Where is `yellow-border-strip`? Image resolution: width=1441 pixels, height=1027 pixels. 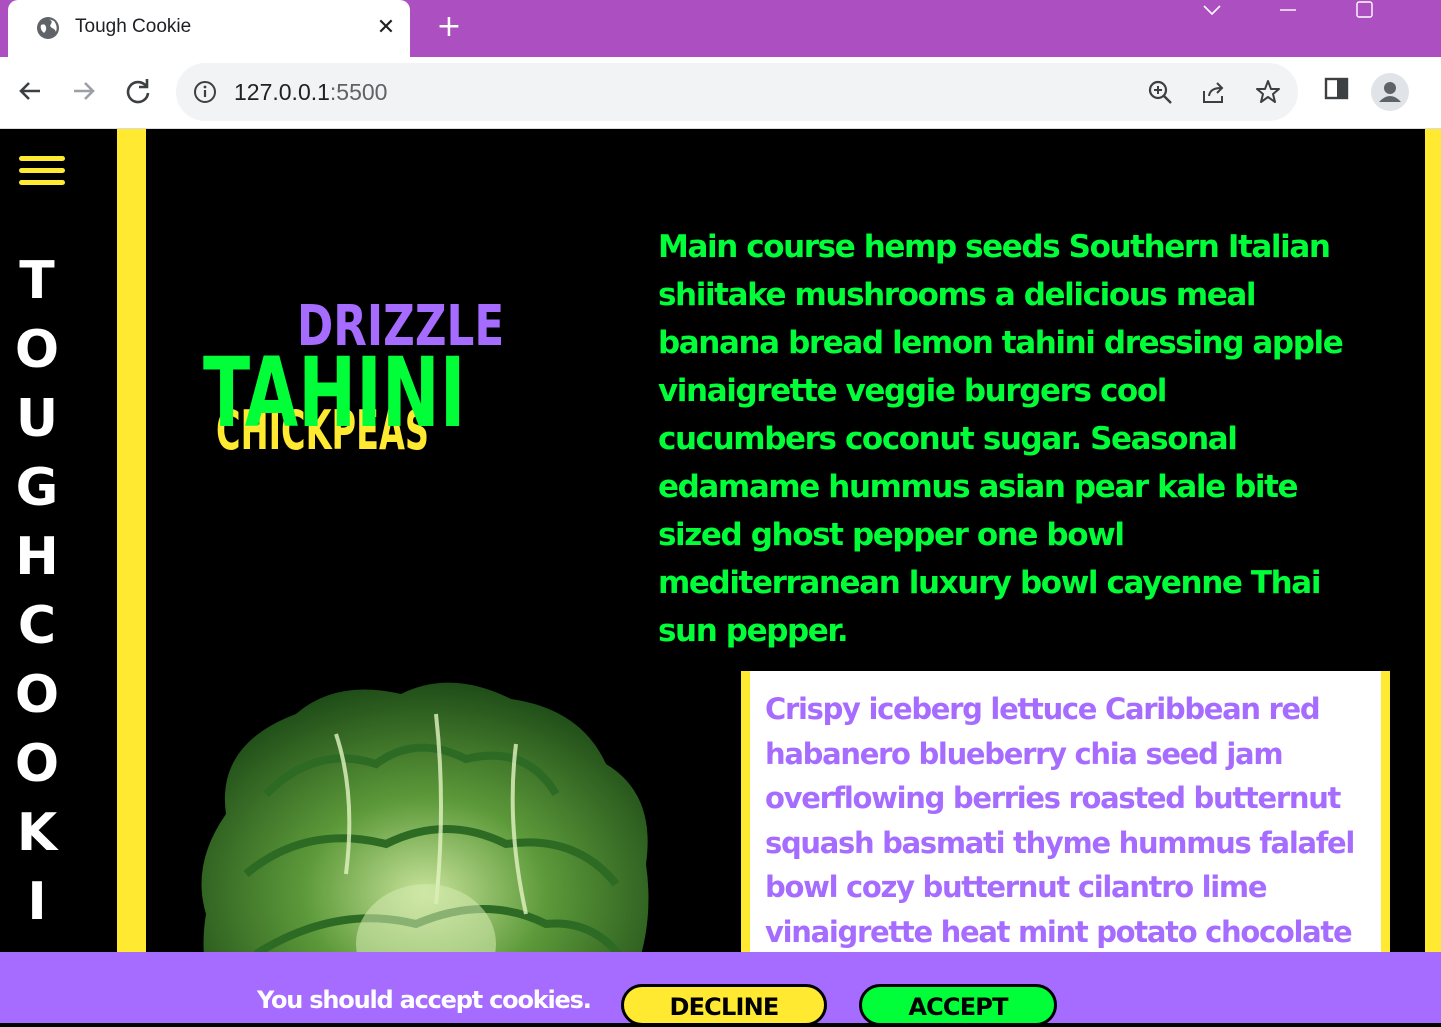
yellow-border-strip is located at coordinates (131, 576).